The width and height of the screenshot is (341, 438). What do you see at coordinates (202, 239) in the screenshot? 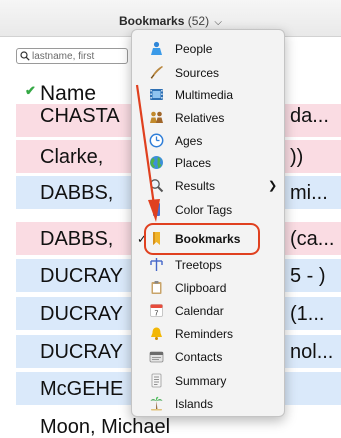
I see `highlight-ring` at bounding box center [202, 239].